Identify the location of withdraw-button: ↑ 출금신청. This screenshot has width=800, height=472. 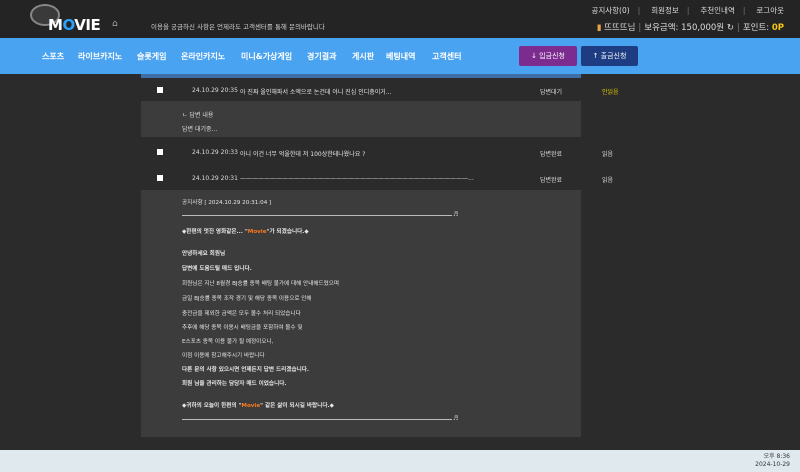
(609, 56).